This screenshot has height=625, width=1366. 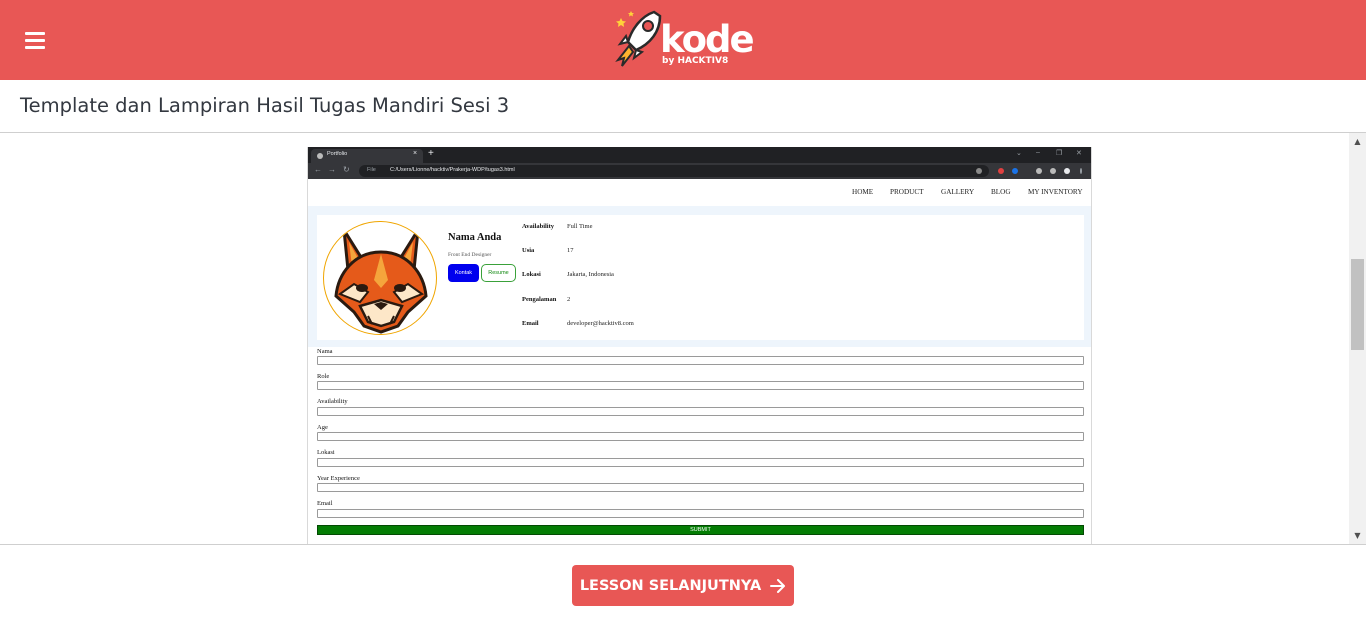 I want to click on puzzle-icon, so click(x=1039, y=171).